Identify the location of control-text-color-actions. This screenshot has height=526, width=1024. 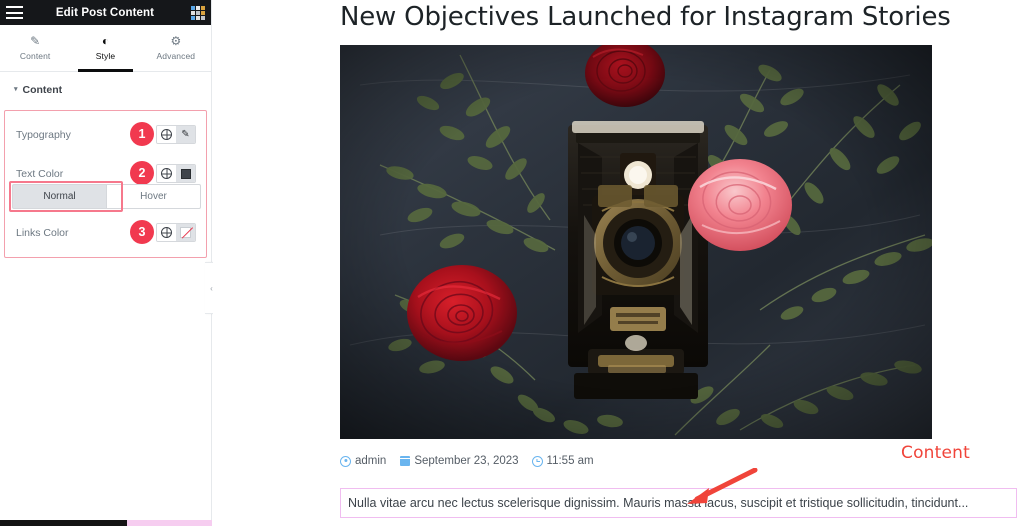
(176, 173).